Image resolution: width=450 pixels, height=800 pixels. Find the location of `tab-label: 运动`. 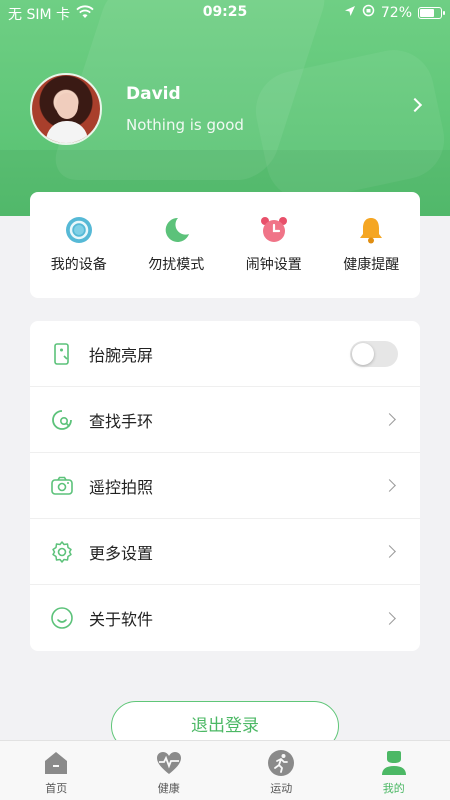

tab-label: 运动 is located at coordinates (281, 788).